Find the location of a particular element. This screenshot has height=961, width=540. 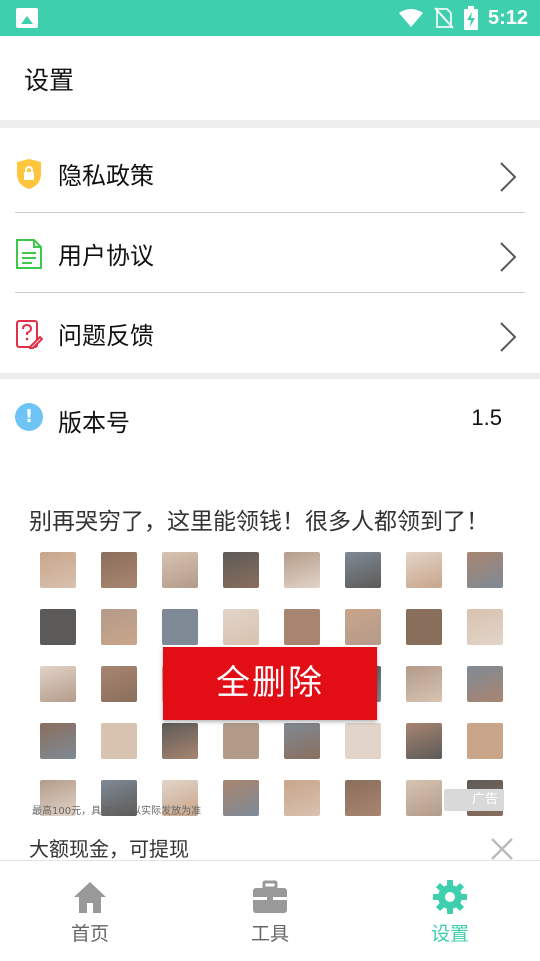

status-bar: 5:12 is located at coordinates (270, 18).